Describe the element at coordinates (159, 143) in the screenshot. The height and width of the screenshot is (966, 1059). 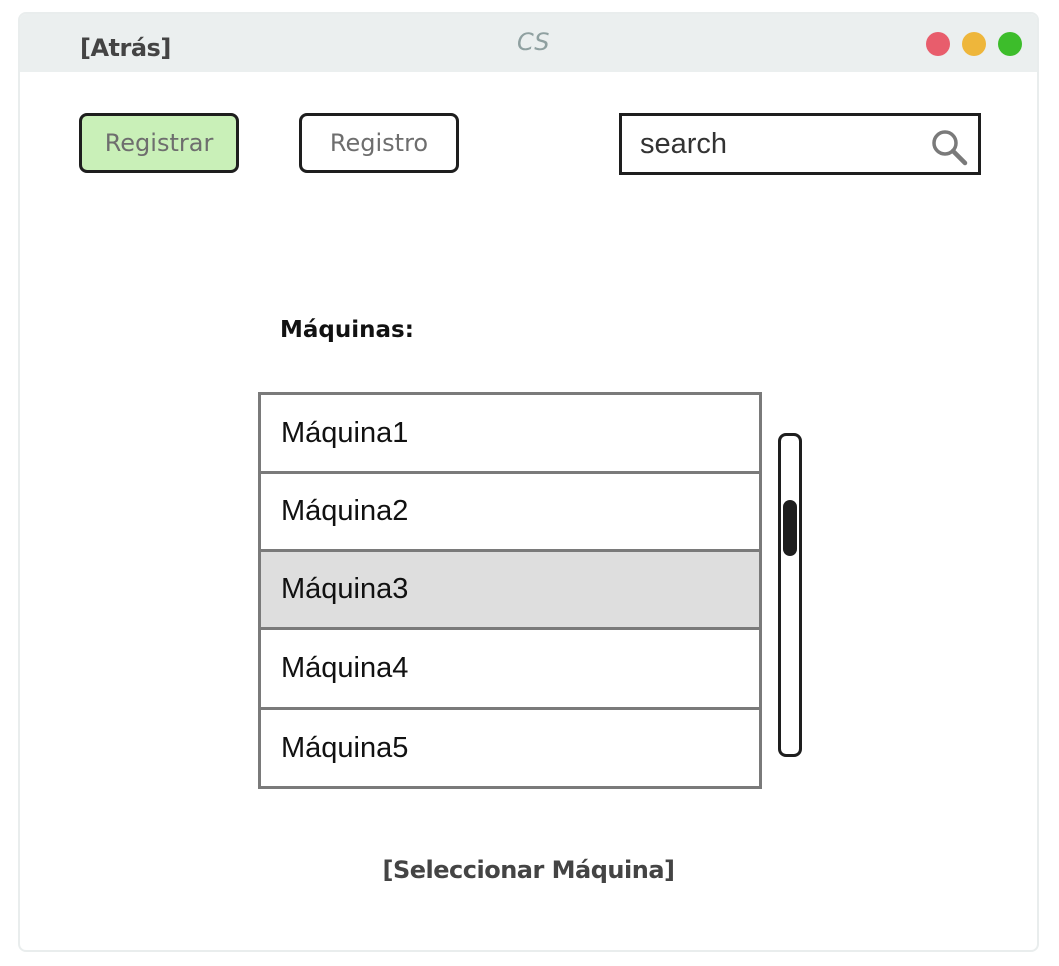
I see `registrar-button: Registrar` at that location.